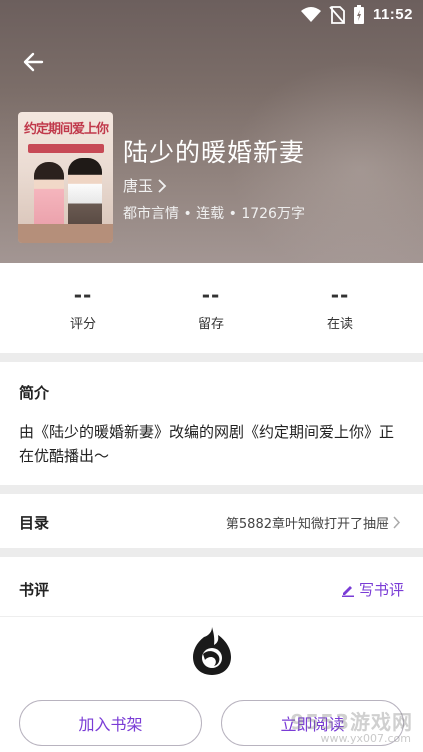 The width and height of the screenshot is (423, 752). What do you see at coordinates (66, 148) in the screenshot?
I see `cover-band` at bounding box center [66, 148].